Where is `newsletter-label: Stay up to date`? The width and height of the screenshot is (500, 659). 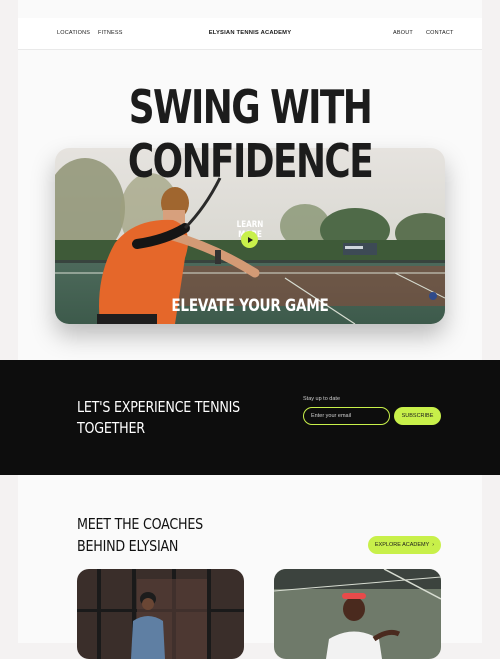 newsletter-label: Stay up to date is located at coordinates (321, 399).